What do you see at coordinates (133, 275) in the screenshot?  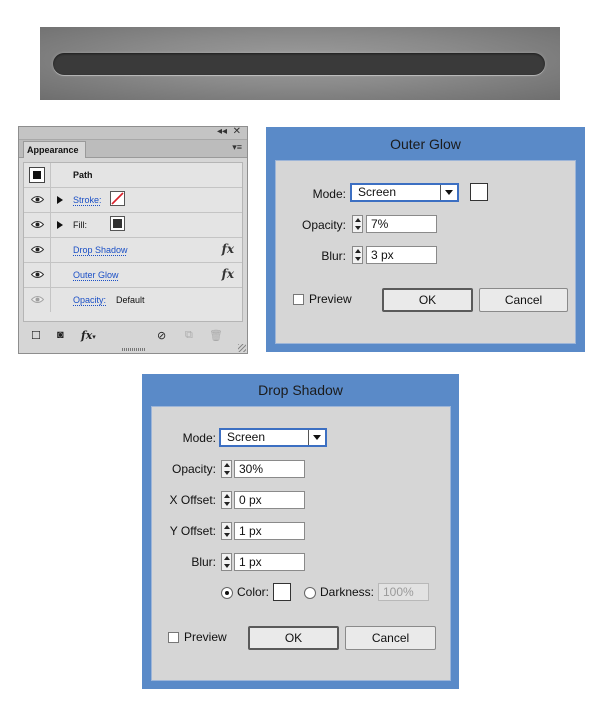 I see `row-outer-glow: Outer Glow fx` at bounding box center [133, 275].